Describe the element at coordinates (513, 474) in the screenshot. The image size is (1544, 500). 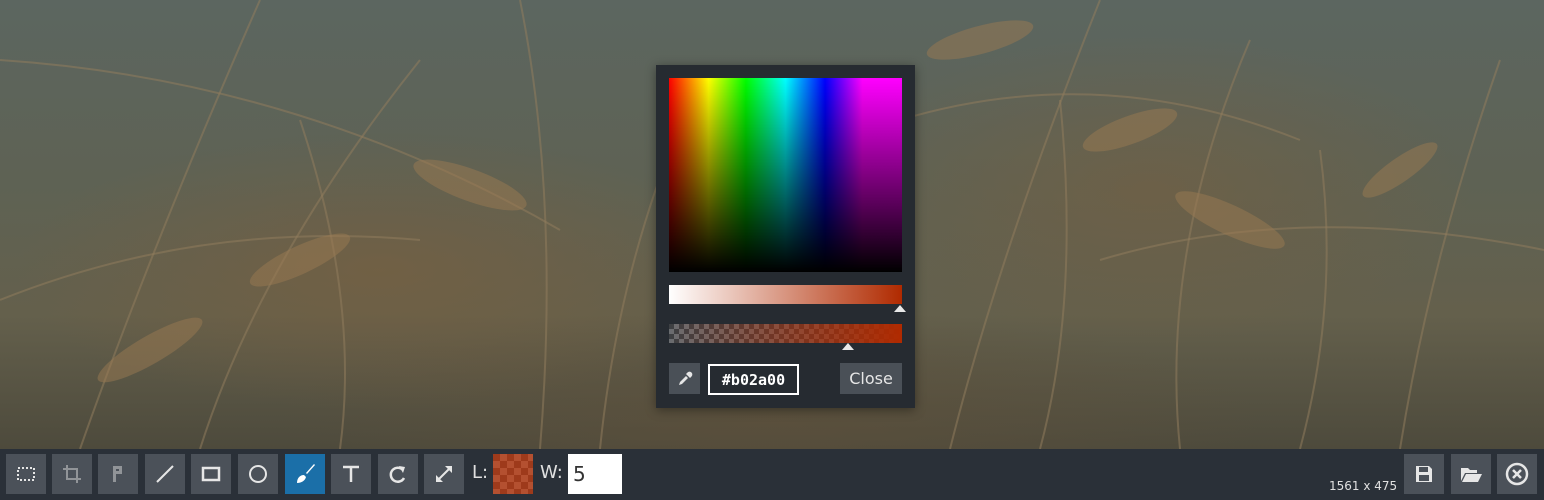
I see `line-color-swatch` at that location.